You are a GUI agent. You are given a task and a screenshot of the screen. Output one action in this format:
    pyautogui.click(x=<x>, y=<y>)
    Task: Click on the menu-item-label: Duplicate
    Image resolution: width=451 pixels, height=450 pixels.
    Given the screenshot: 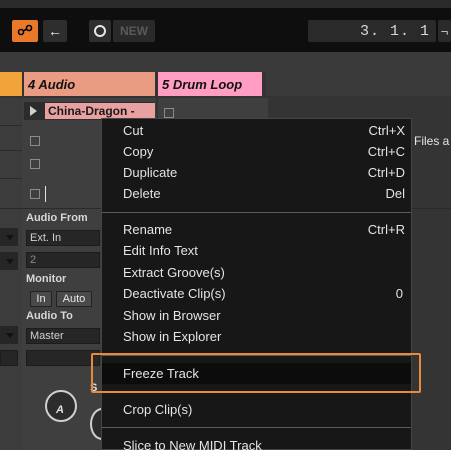 What is the action you would take?
    pyautogui.click(x=150, y=172)
    